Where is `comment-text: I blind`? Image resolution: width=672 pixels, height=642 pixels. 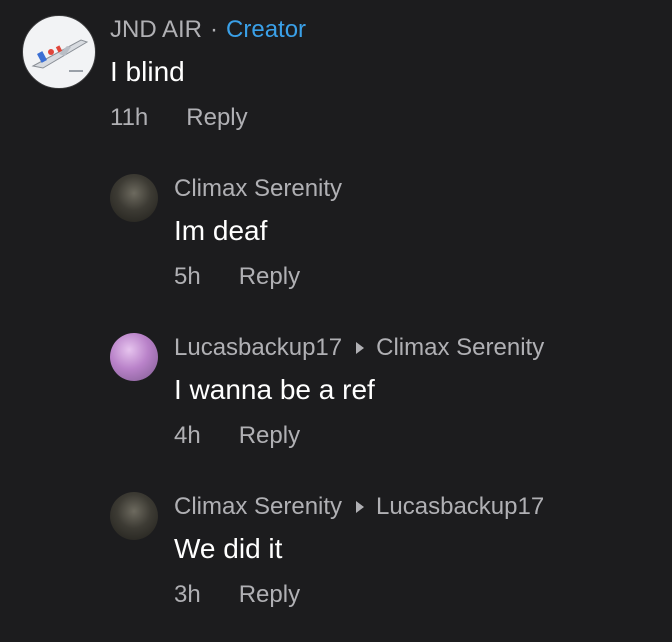
comment-text: I blind is located at coordinates (147, 71).